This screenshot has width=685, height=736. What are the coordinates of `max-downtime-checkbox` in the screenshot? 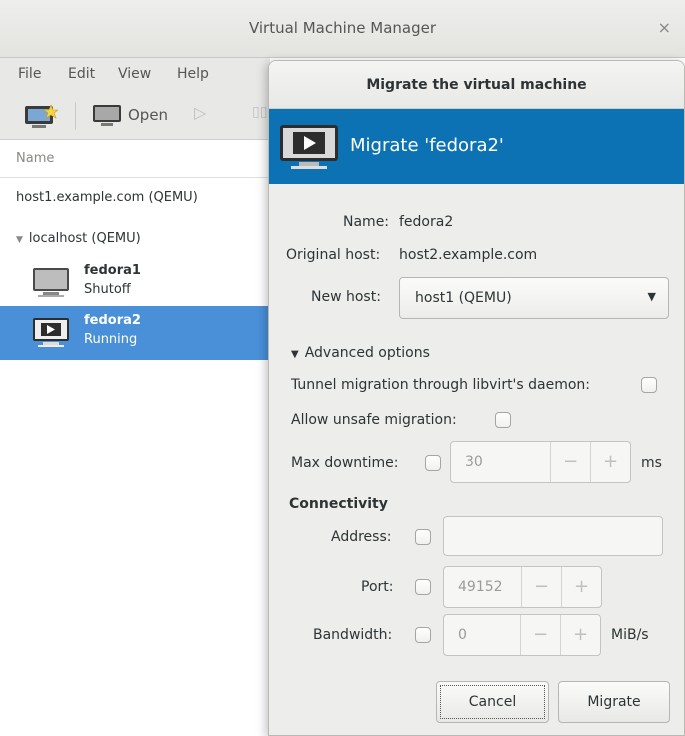 It's located at (433, 463).